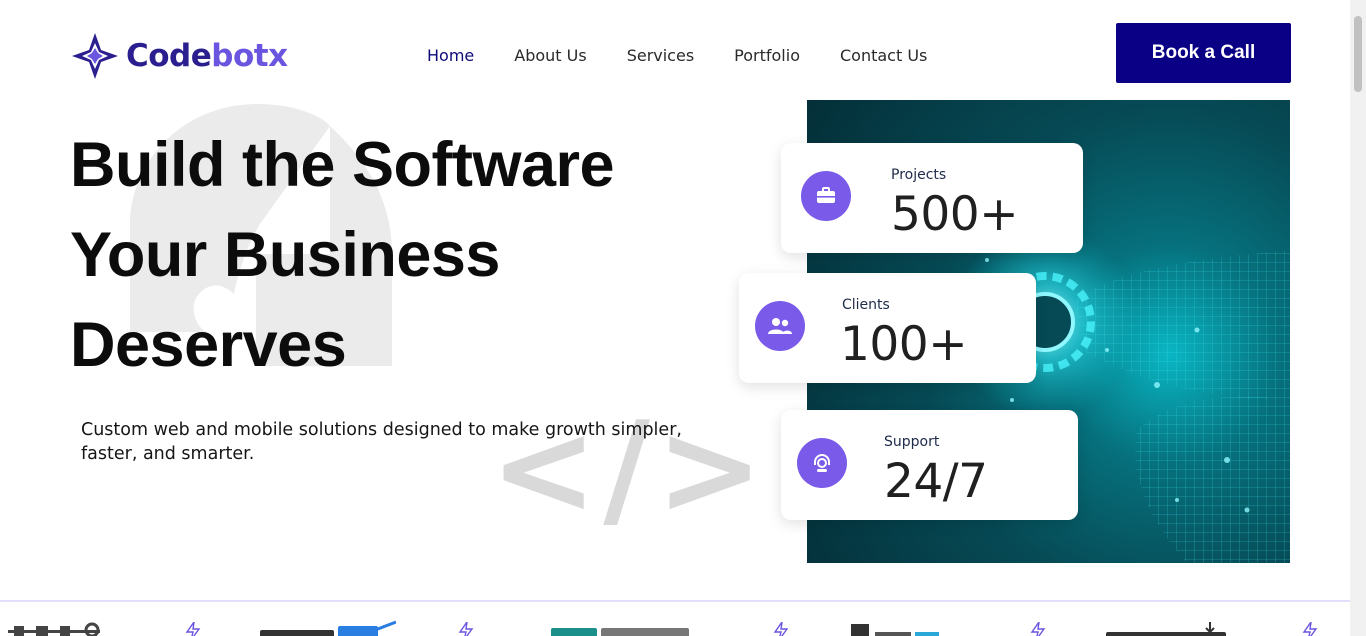 The height and width of the screenshot is (636, 1366). I want to click on nav-portfolio: Portfolio, so click(767, 55).